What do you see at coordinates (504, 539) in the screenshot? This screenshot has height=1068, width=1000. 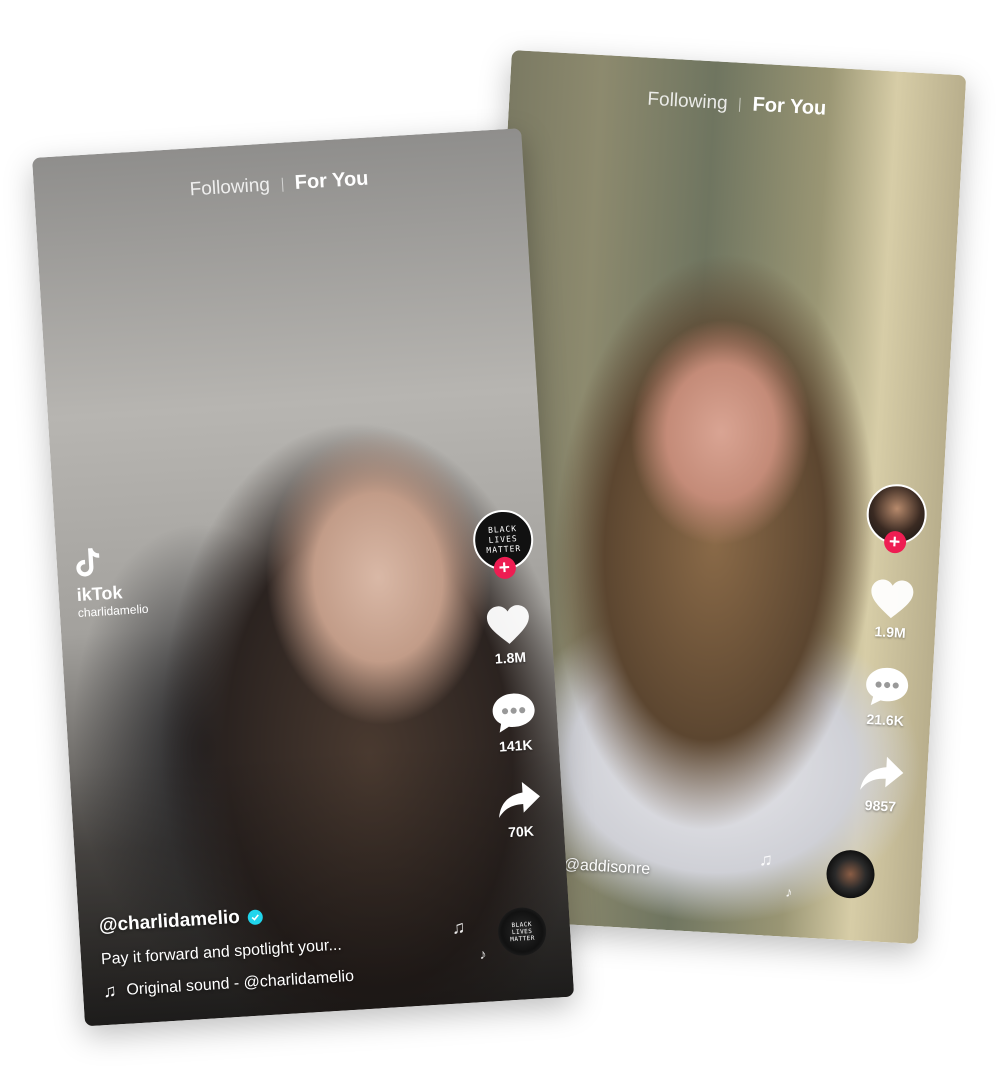 I see `avatar-blm-text: BLACK LIVES MATTER` at bounding box center [504, 539].